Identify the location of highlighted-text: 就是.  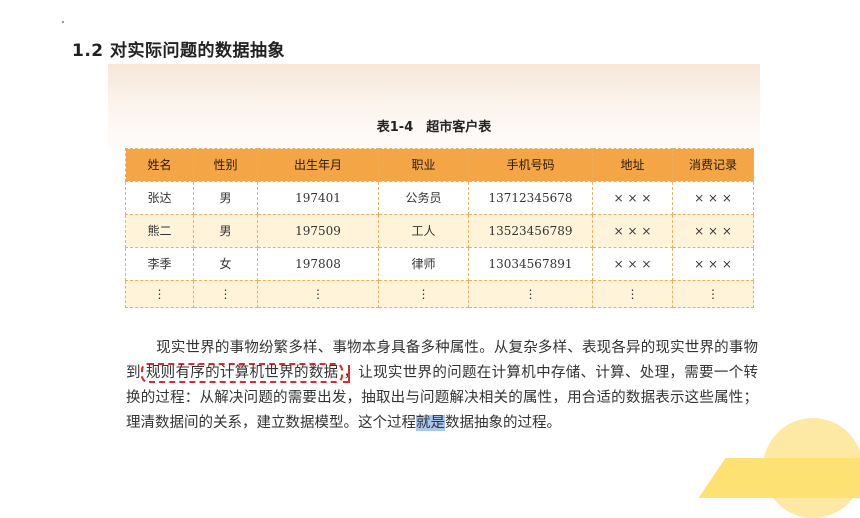
(430, 423).